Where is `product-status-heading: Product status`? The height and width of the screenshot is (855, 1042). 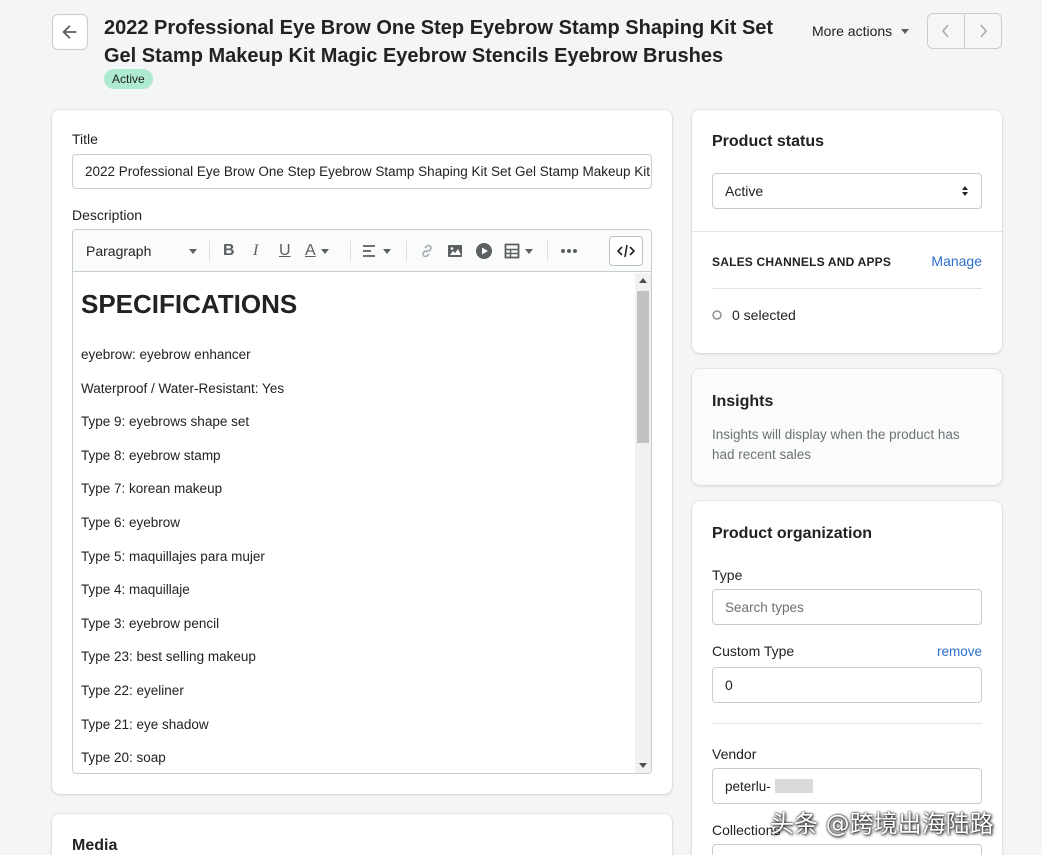 product-status-heading: Product status is located at coordinates (768, 141).